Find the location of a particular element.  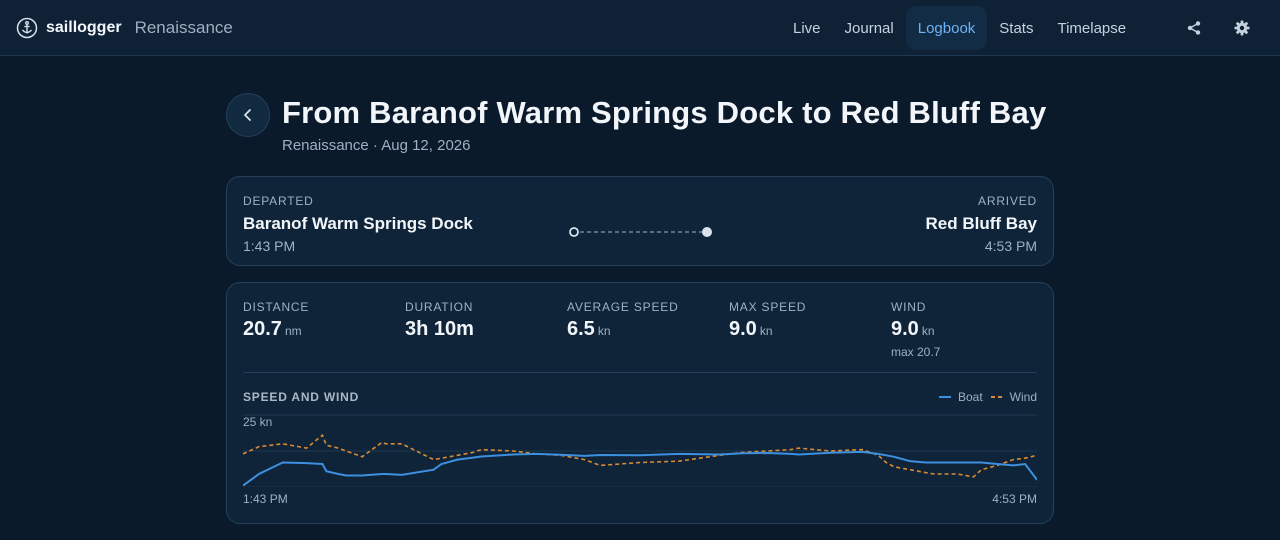

arrived-place: Red Bluff Bay is located at coordinates (981, 223).